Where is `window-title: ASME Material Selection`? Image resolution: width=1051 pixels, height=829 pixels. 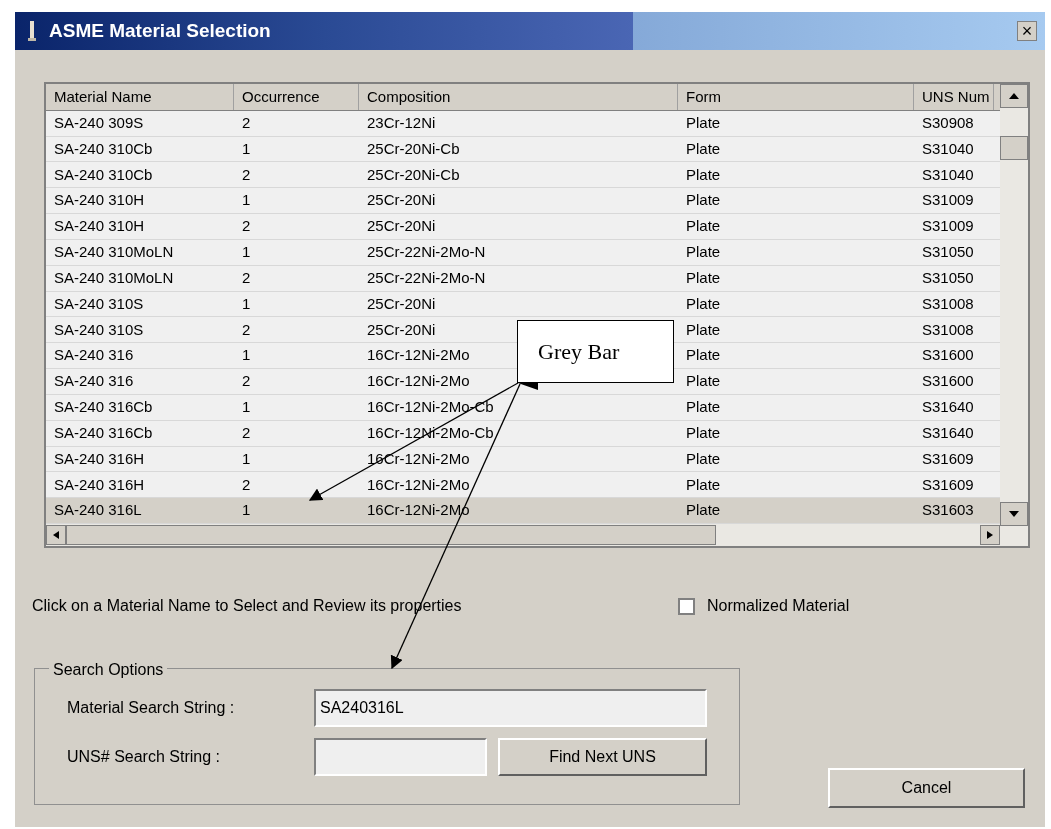 window-title: ASME Material Selection is located at coordinates (160, 30).